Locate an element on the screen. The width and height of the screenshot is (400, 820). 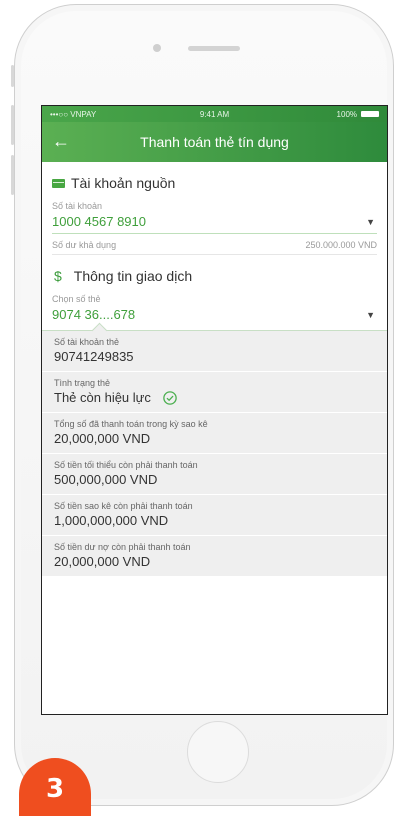
detail-row: Số tài khoản thẻ 90741249835 is located at coordinates (214, 351).